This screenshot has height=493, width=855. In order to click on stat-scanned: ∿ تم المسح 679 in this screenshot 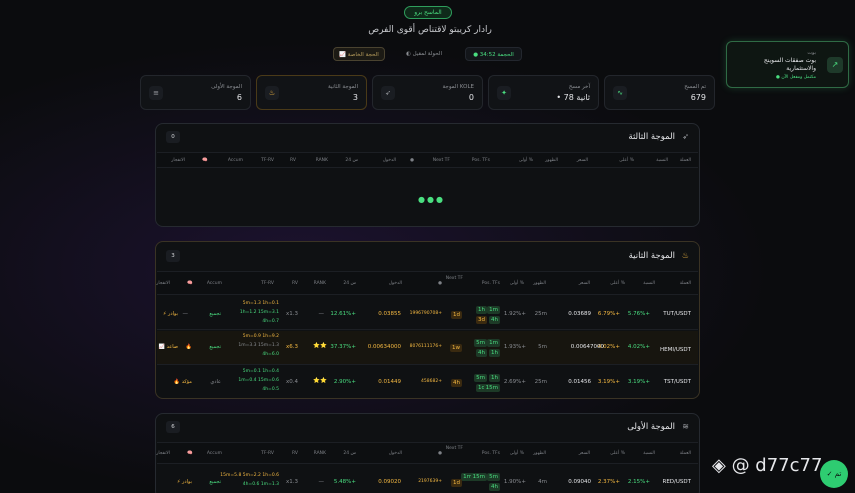, I will do `click(659, 92)`.